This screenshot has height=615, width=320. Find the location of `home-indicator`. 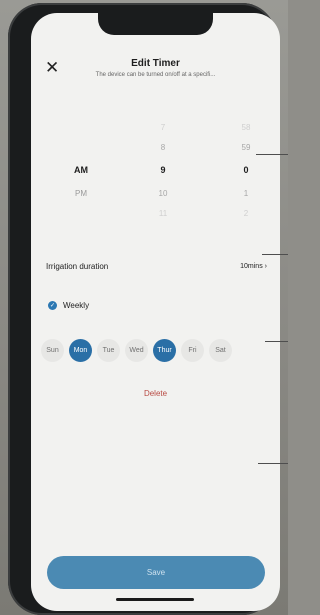

home-indicator is located at coordinates (155, 599).